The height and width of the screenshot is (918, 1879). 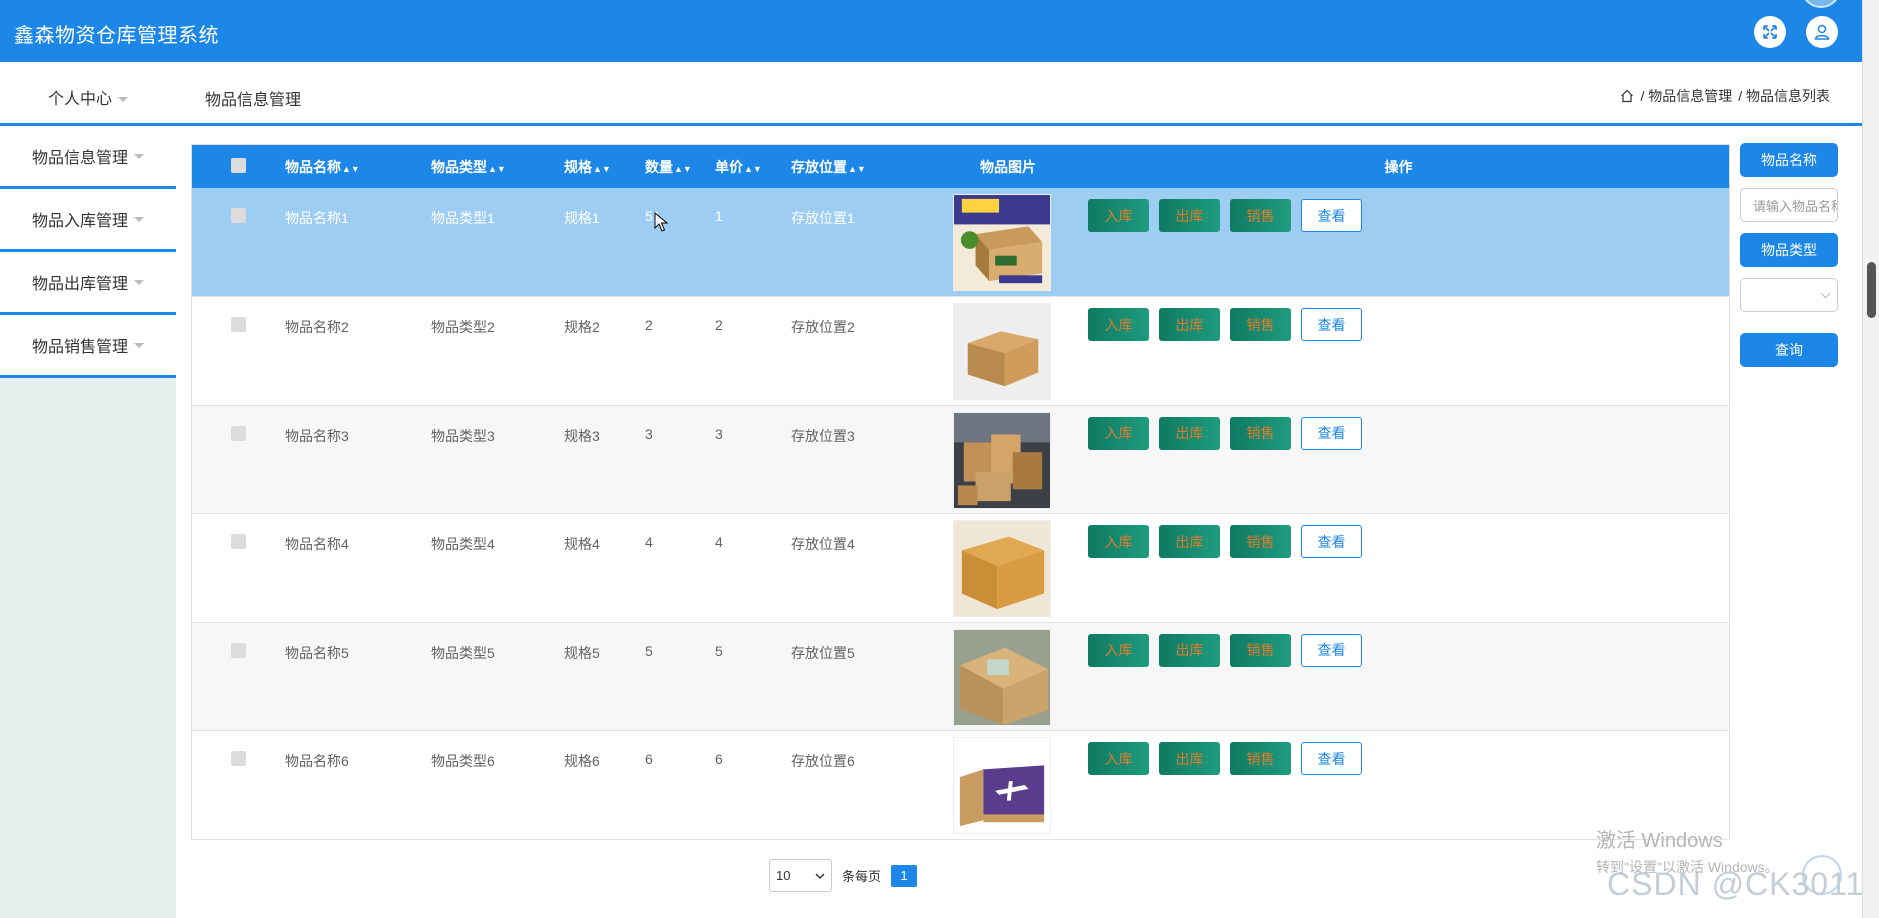 What do you see at coordinates (800, 875) in the screenshot?
I see `page-size-select: 10` at bounding box center [800, 875].